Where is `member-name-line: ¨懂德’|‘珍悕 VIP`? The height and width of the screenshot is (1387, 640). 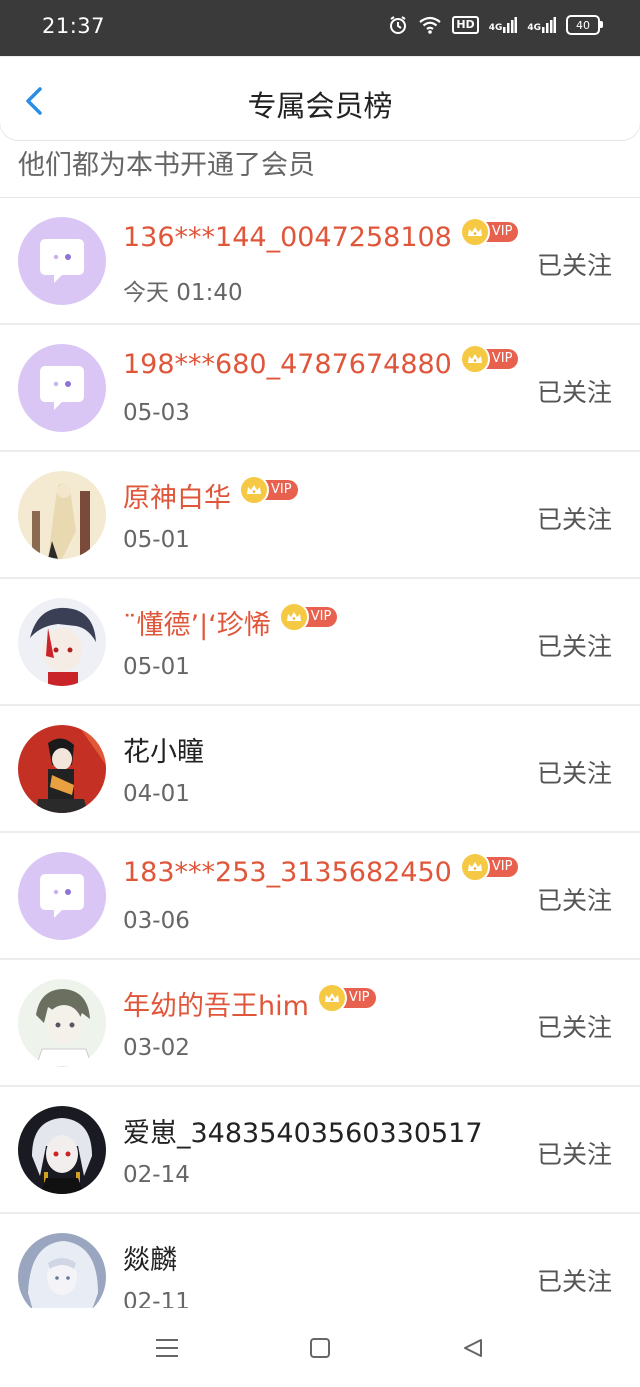
member-name-line: ¨懂德’|‘珍悕 VIP is located at coordinates (230, 621).